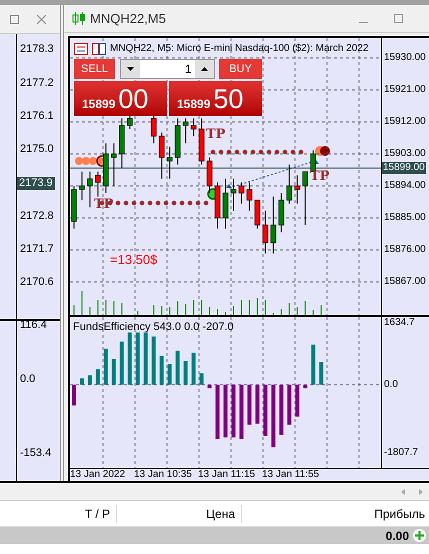  Describe the element at coordinates (404, 168) in the screenshot. I see `current-price-label: 15899.00` at that location.